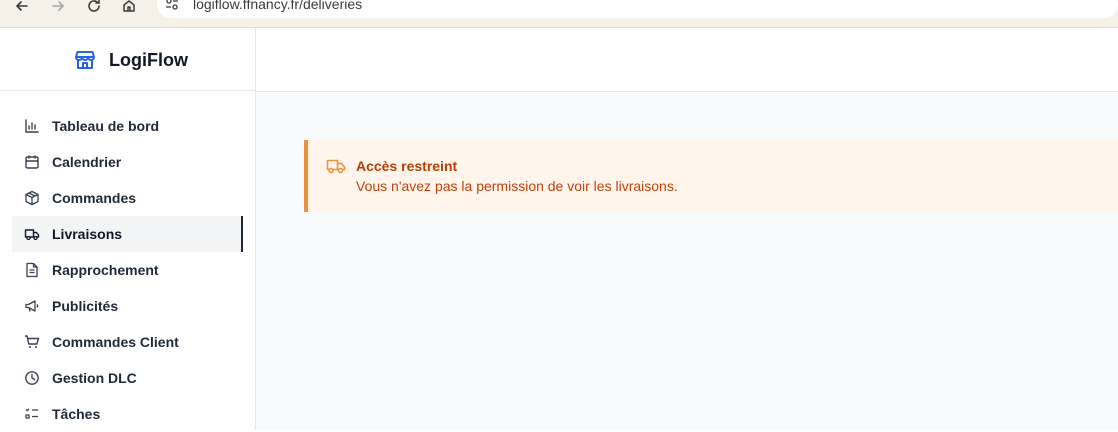 This screenshot has height=432, width=1118. I want to click on sidebar-item-label: Livraisons, so click(87, 234).